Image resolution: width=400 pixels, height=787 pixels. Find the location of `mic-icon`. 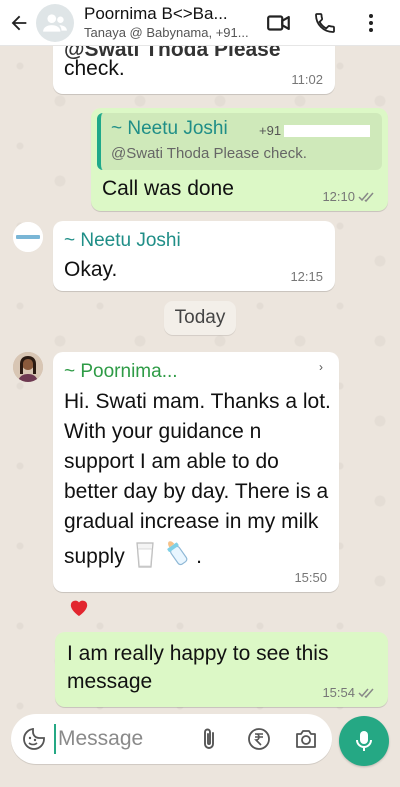

mic-icon is located at coordinates (364, 741).